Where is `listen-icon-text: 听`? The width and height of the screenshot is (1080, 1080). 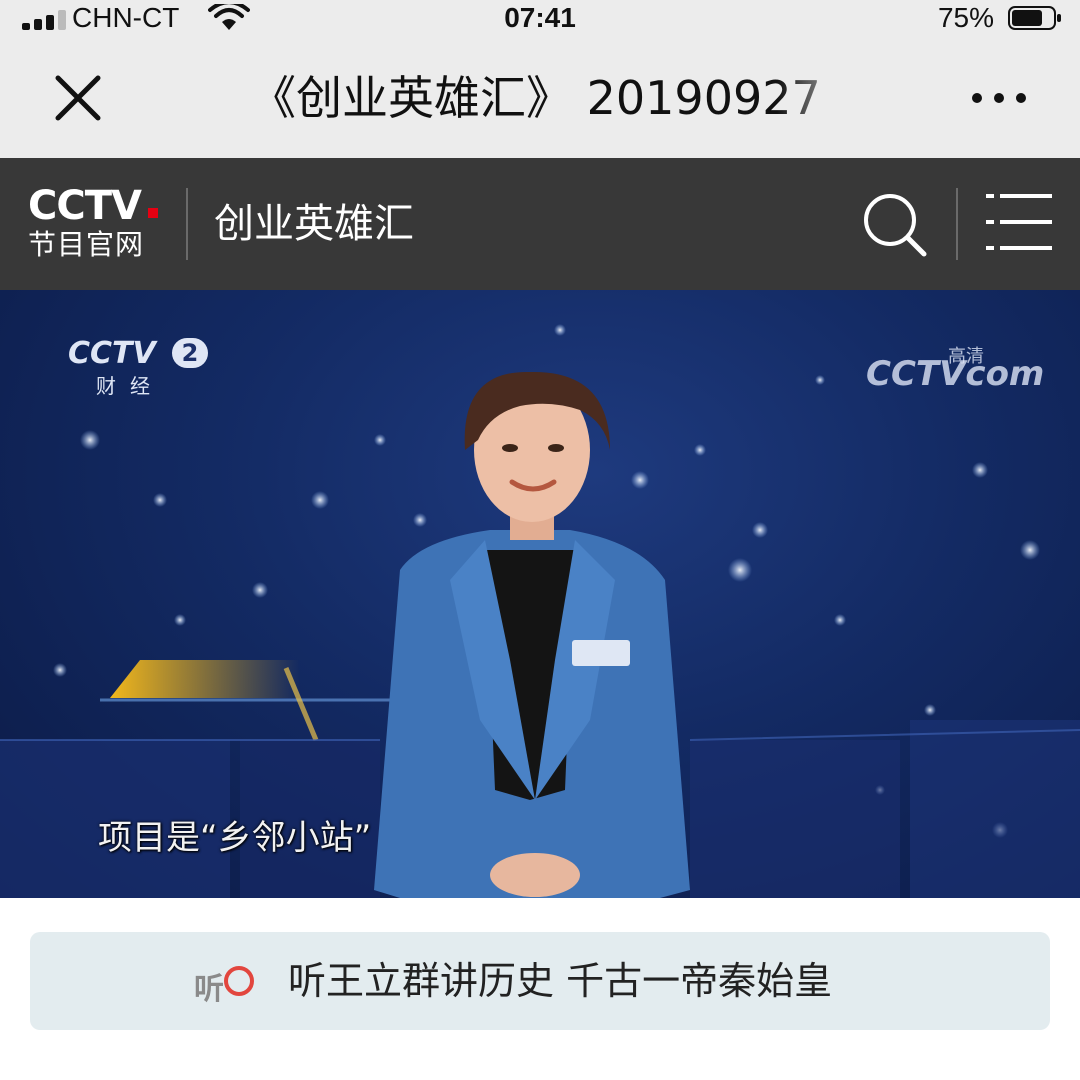 listen-icon-text: 听 is located at coordinates (209, 989).